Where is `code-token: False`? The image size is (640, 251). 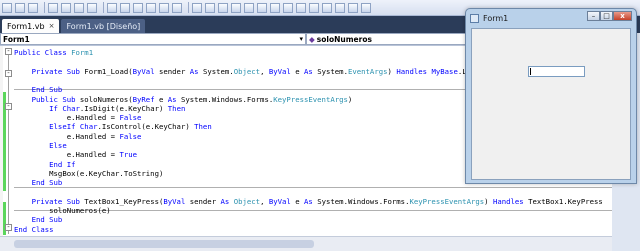 code-token: False is located at coordinates (130, 136).